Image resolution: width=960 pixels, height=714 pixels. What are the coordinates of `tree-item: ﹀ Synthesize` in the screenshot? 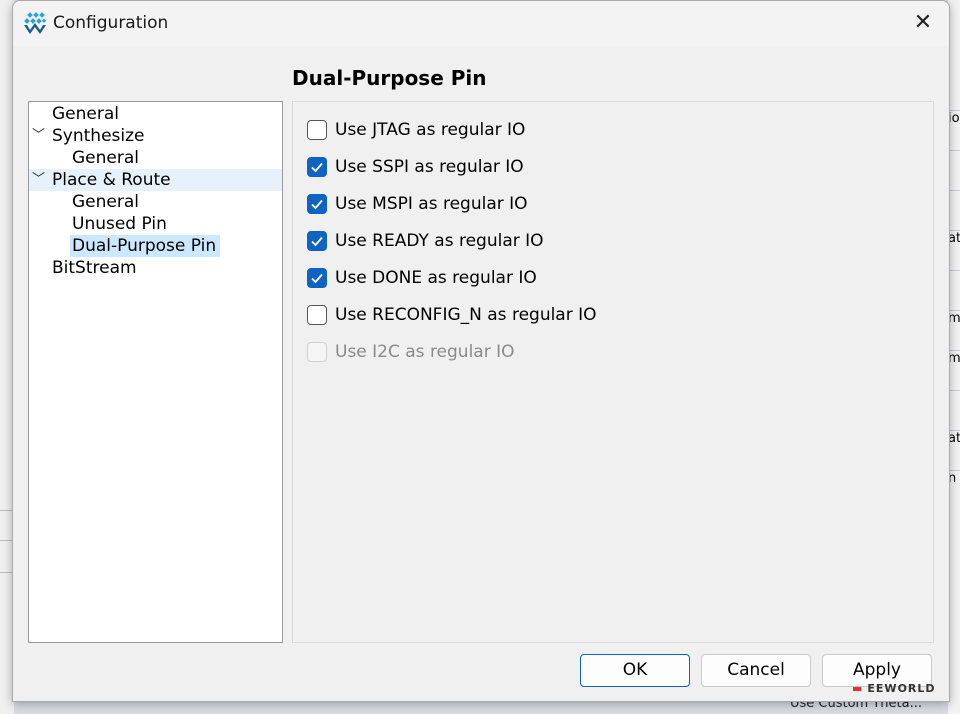 It's located at (155, 136).